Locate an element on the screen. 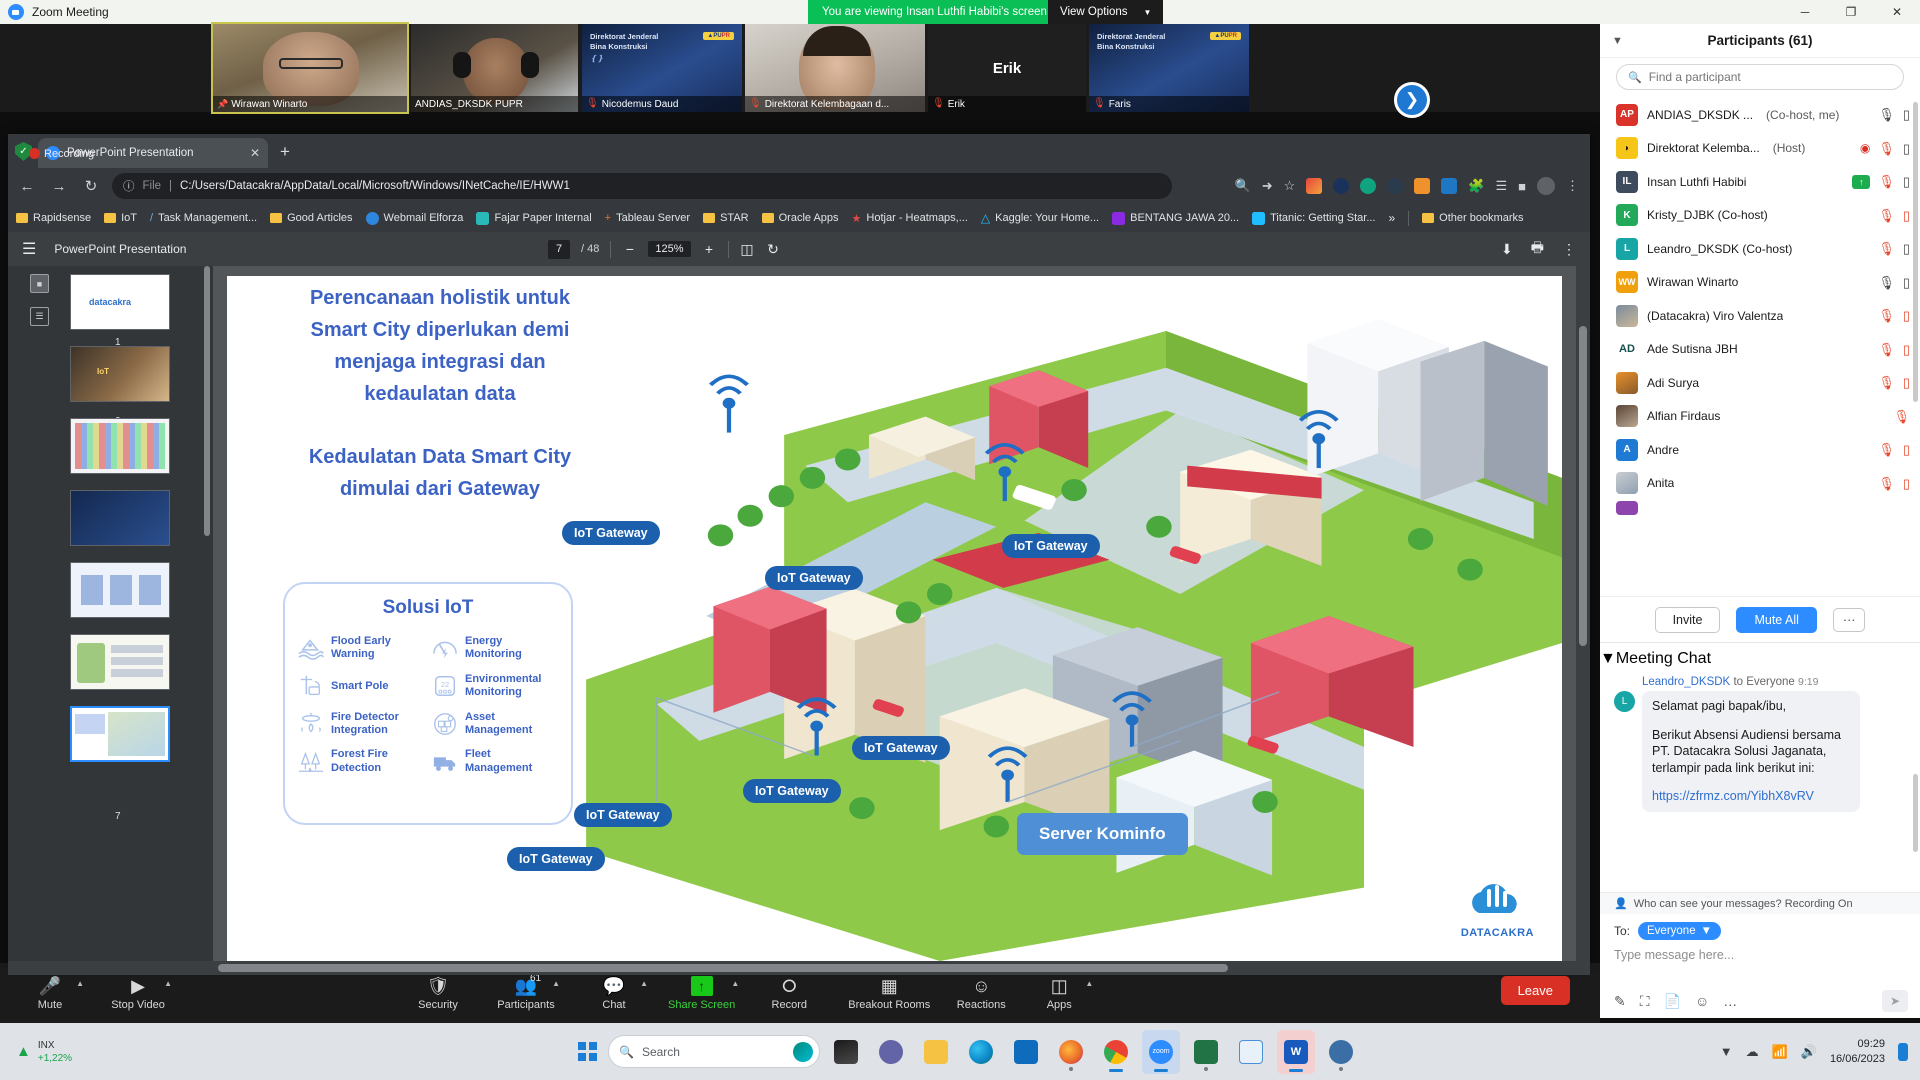 The width and height of the screenshot is (1920, 1080). chevron-up-icon: ▲ is located at coordinates (735, 983).